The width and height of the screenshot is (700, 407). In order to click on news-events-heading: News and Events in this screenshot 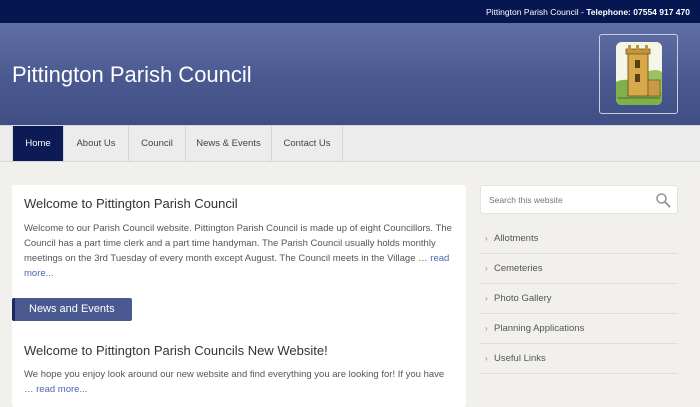, I will do `click(72, 309)`.